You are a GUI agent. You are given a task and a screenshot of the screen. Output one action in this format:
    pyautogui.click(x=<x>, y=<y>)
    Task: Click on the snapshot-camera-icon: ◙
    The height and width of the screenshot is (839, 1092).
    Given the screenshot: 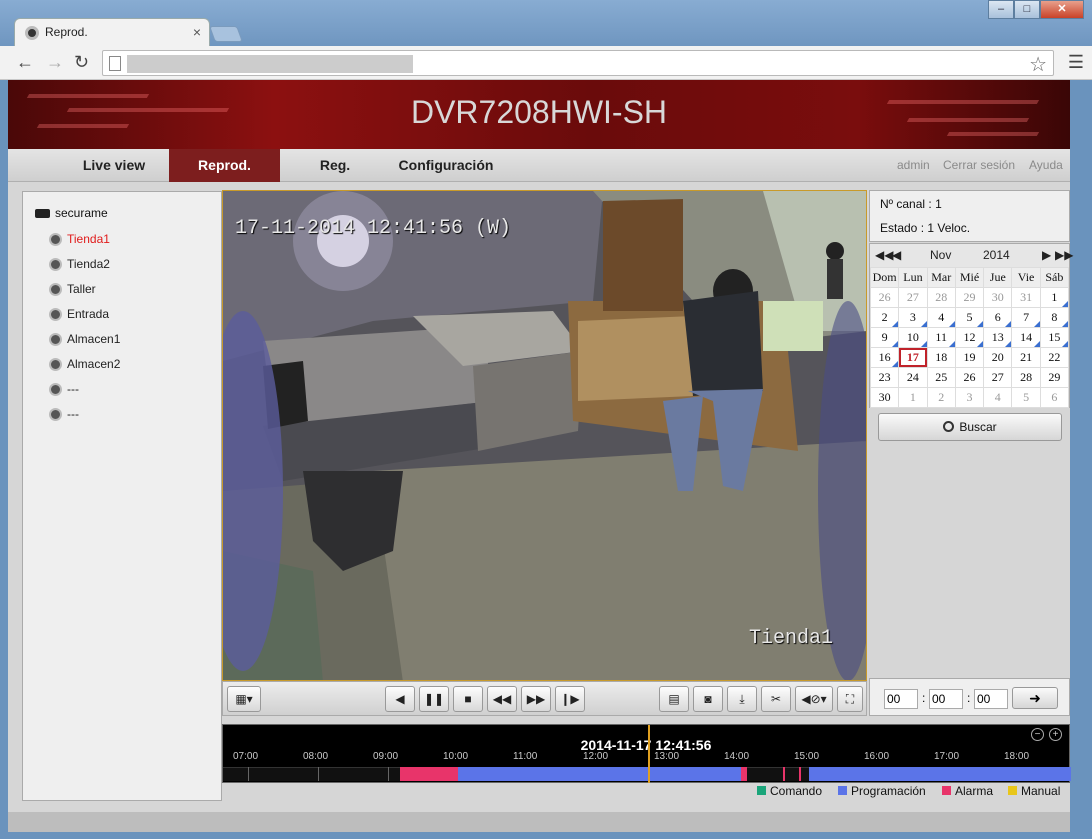 What is the action you would take?
    pyautogui.click(x=708, y=699)
    